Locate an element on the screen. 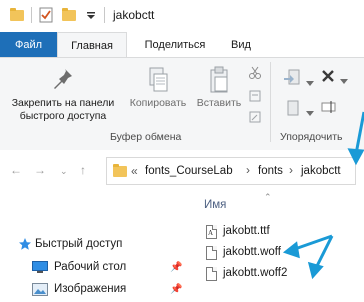 This screenshot has width=364, height=302. customize-quick-access-icon is located at coordinates (91, 17).